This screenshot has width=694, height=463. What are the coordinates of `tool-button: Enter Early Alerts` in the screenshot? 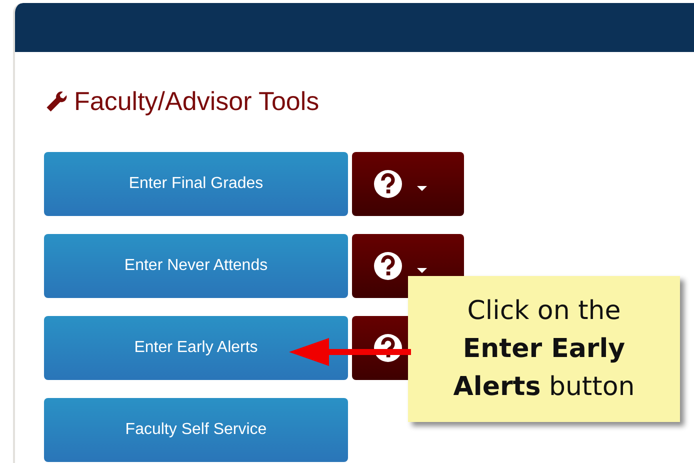 It's located at (196, 348).